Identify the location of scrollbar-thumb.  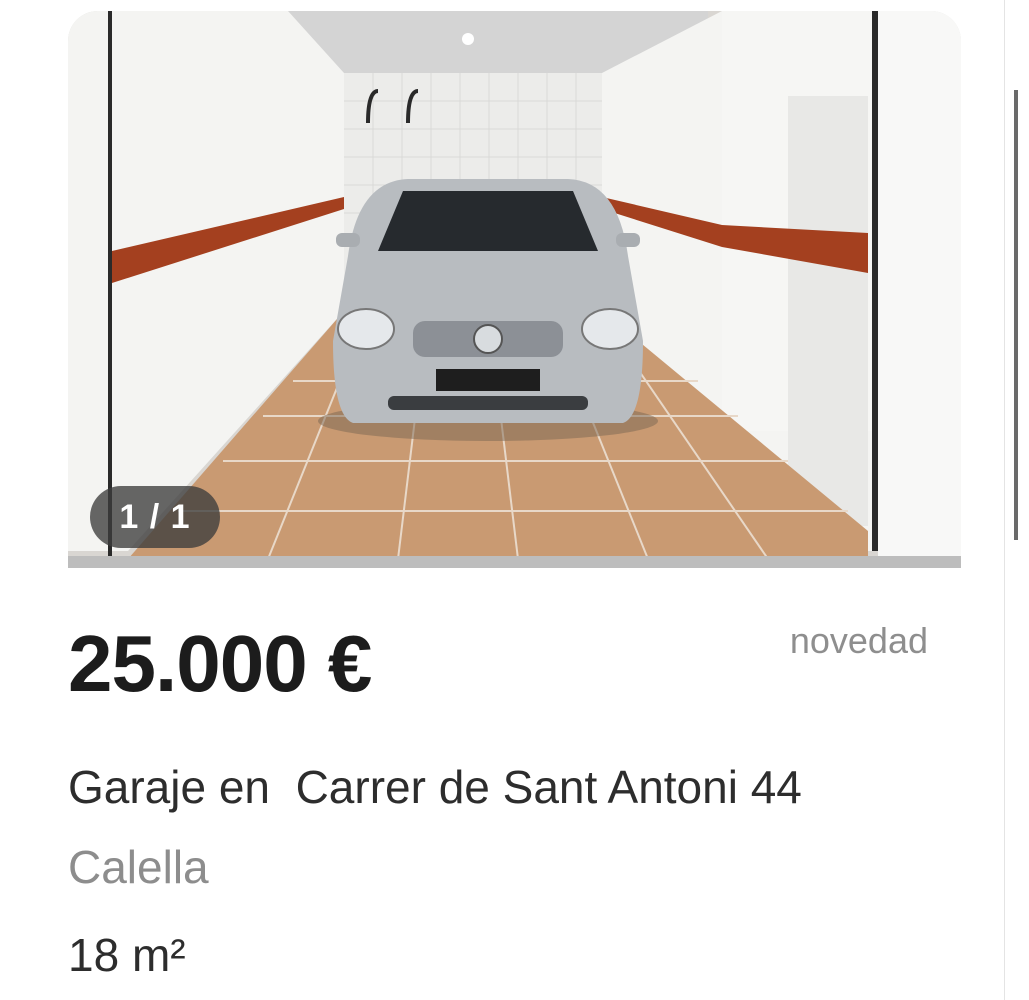
(1016, 315).